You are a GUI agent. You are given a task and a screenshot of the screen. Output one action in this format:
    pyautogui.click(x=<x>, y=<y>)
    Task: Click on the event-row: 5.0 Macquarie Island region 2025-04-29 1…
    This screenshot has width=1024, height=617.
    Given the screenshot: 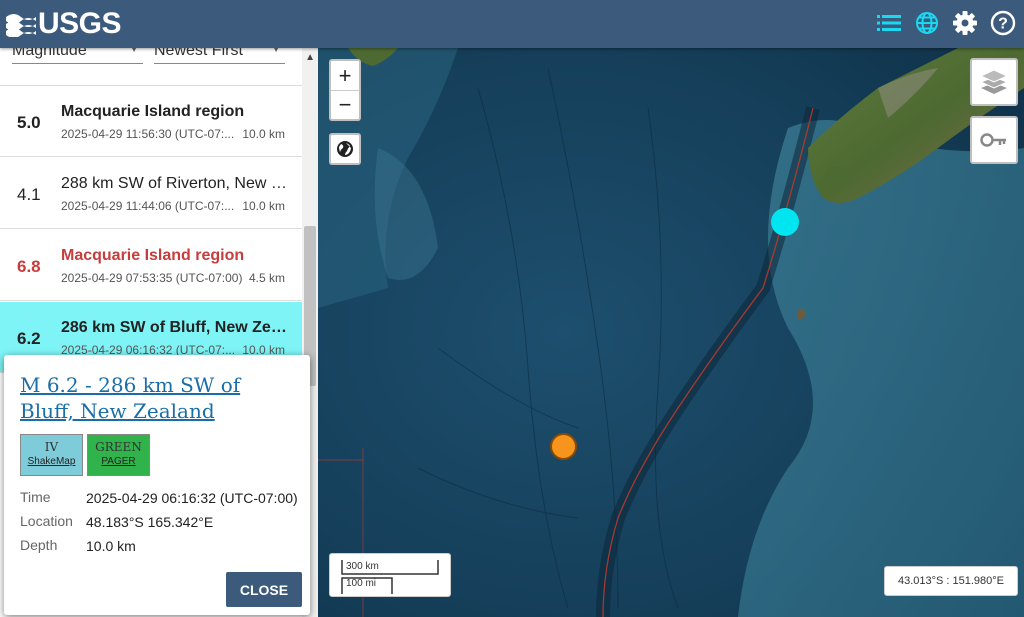 What is the action you would take?
    pyautogui.click(x=151, y=121)
    